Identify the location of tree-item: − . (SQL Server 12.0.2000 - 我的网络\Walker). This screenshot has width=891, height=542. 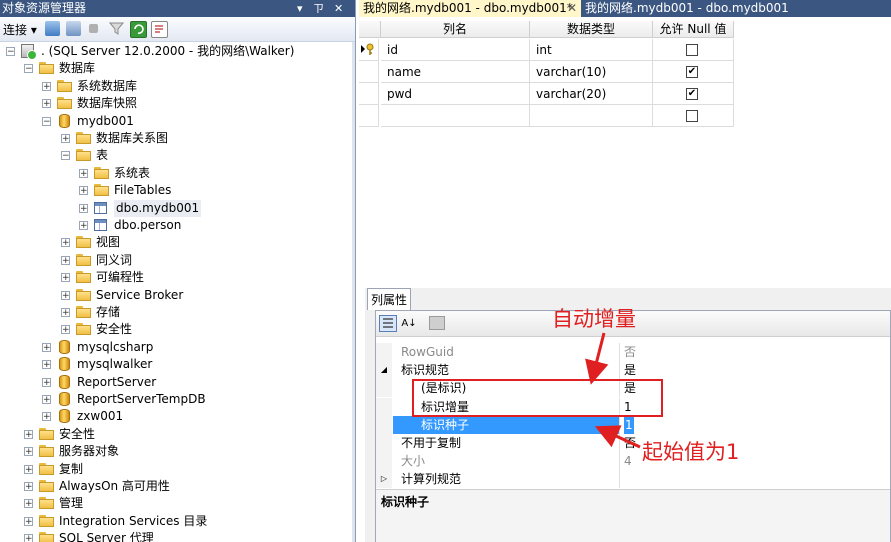
(175, 51).